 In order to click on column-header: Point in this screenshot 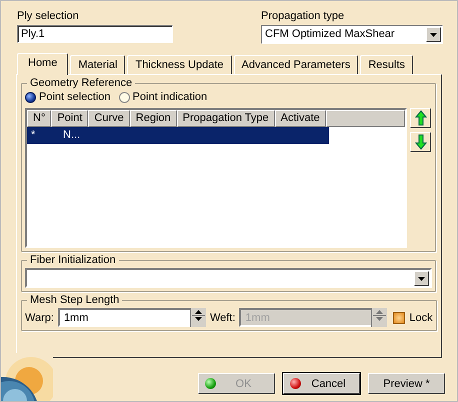, I will do `click(69, 118)`.